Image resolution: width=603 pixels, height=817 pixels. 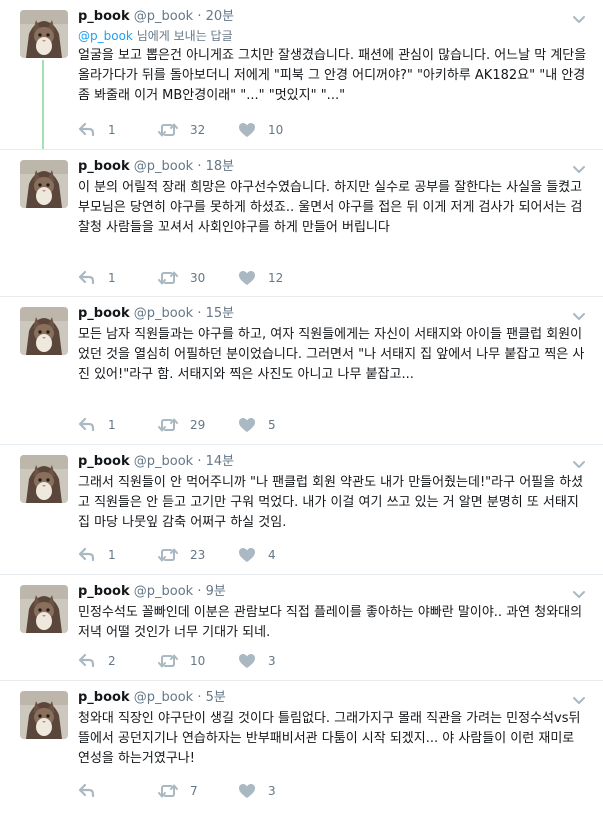 I want to click on like-count: 12, so click(x=276, y=278).